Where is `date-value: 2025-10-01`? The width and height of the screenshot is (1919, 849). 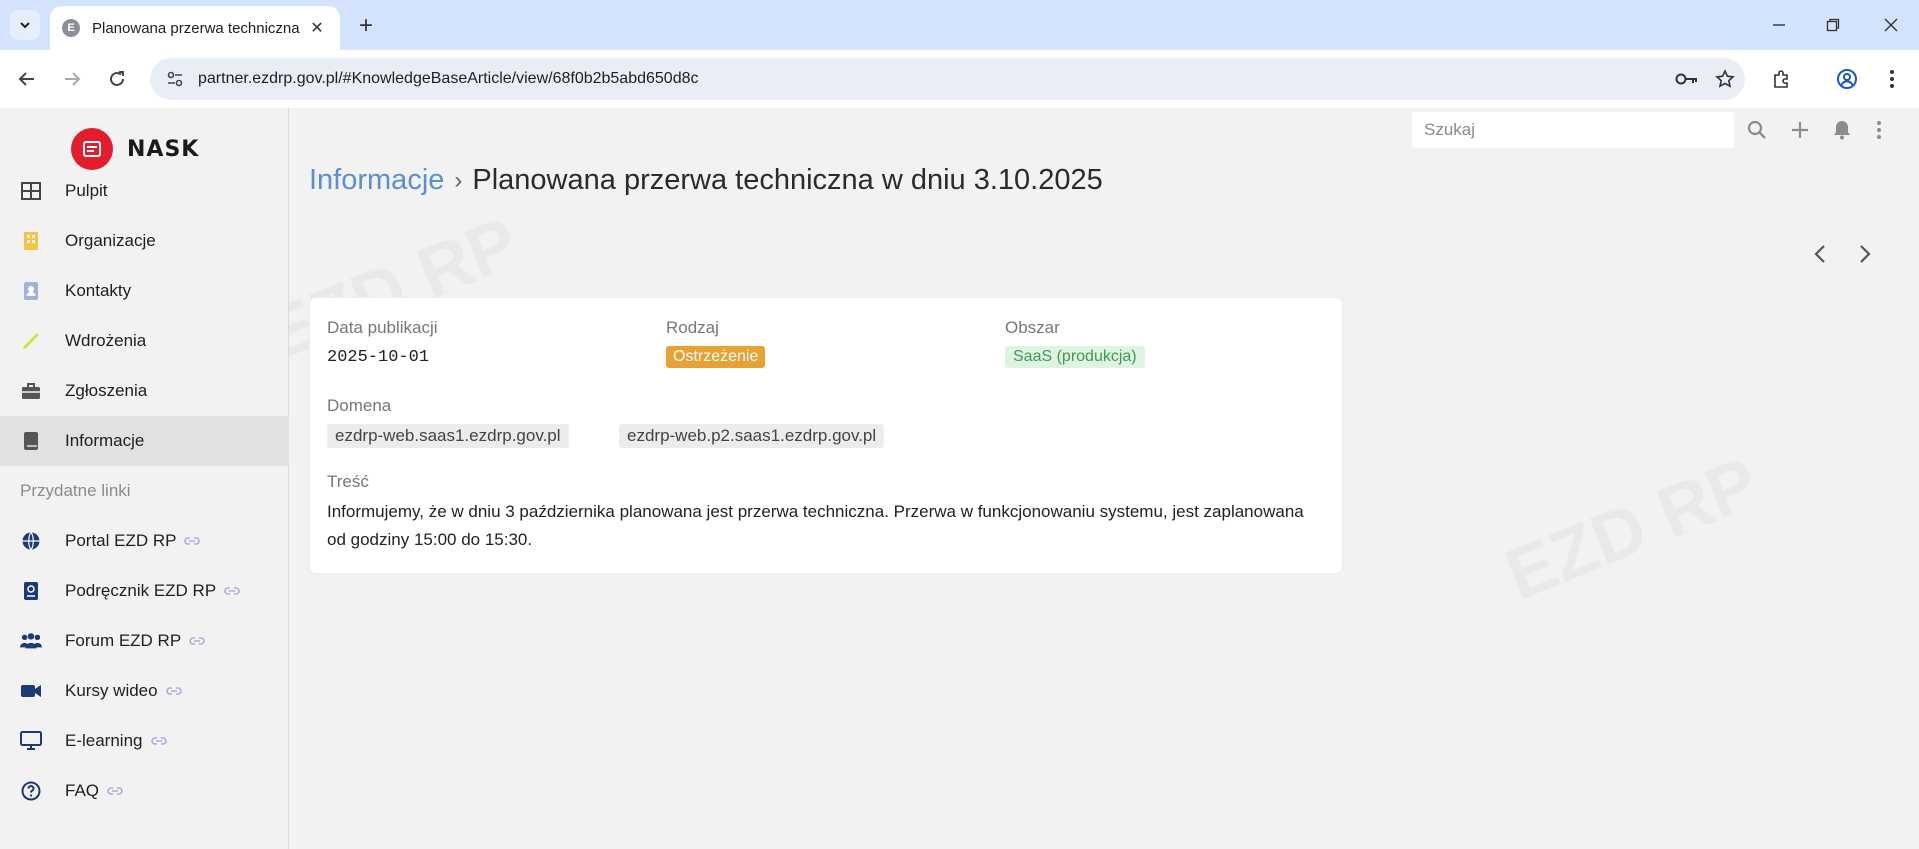
date-value: 2025-10-01 is located at coordinates (378, 357).